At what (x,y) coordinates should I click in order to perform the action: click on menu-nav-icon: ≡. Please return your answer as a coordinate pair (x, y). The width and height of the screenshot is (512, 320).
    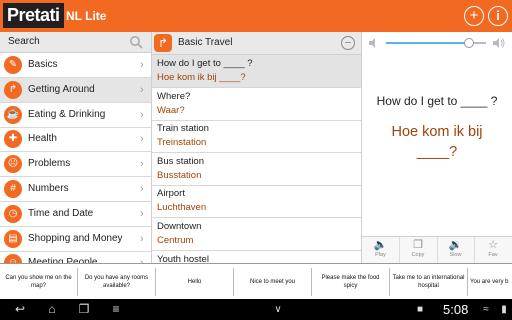
    Looking at the image, I should click on (116, 309).